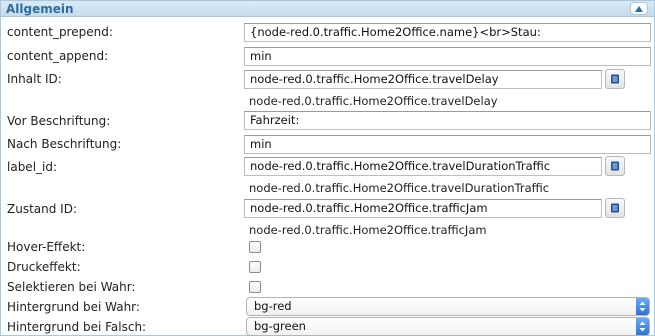  I want to click on hintergrund-bei-wahr-select: bg-red, so click(448, 306).